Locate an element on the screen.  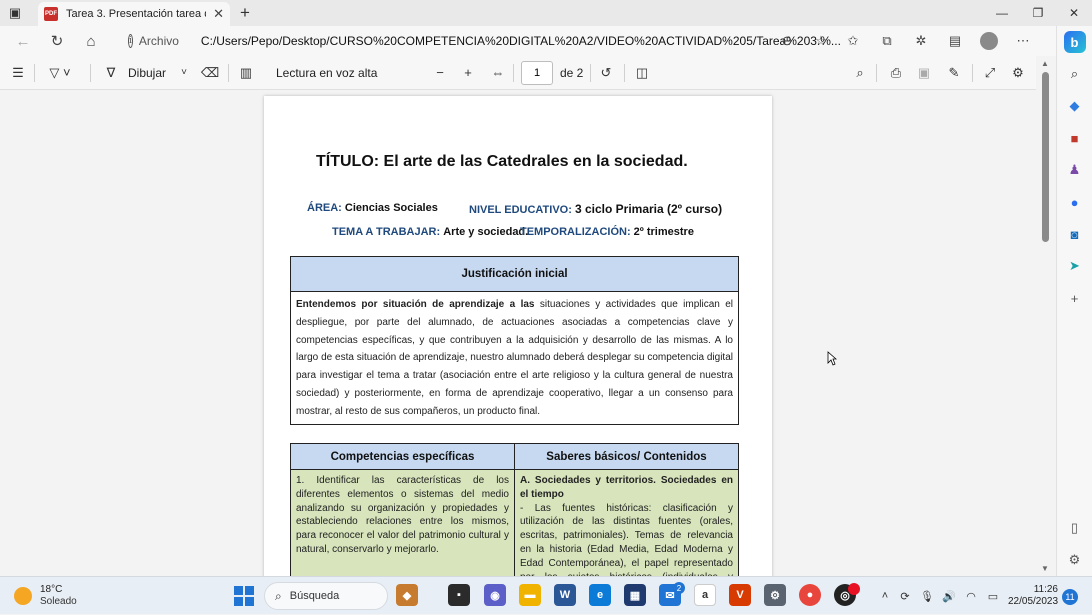
read-aloud-icon: ▥ is located at coordinates (246, 73).